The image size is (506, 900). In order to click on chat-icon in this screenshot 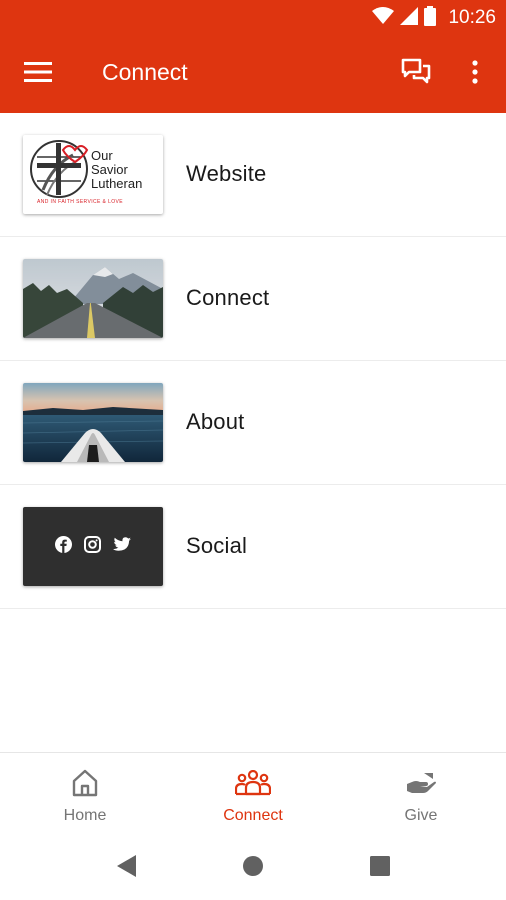, I will do `click(416, 74)`.